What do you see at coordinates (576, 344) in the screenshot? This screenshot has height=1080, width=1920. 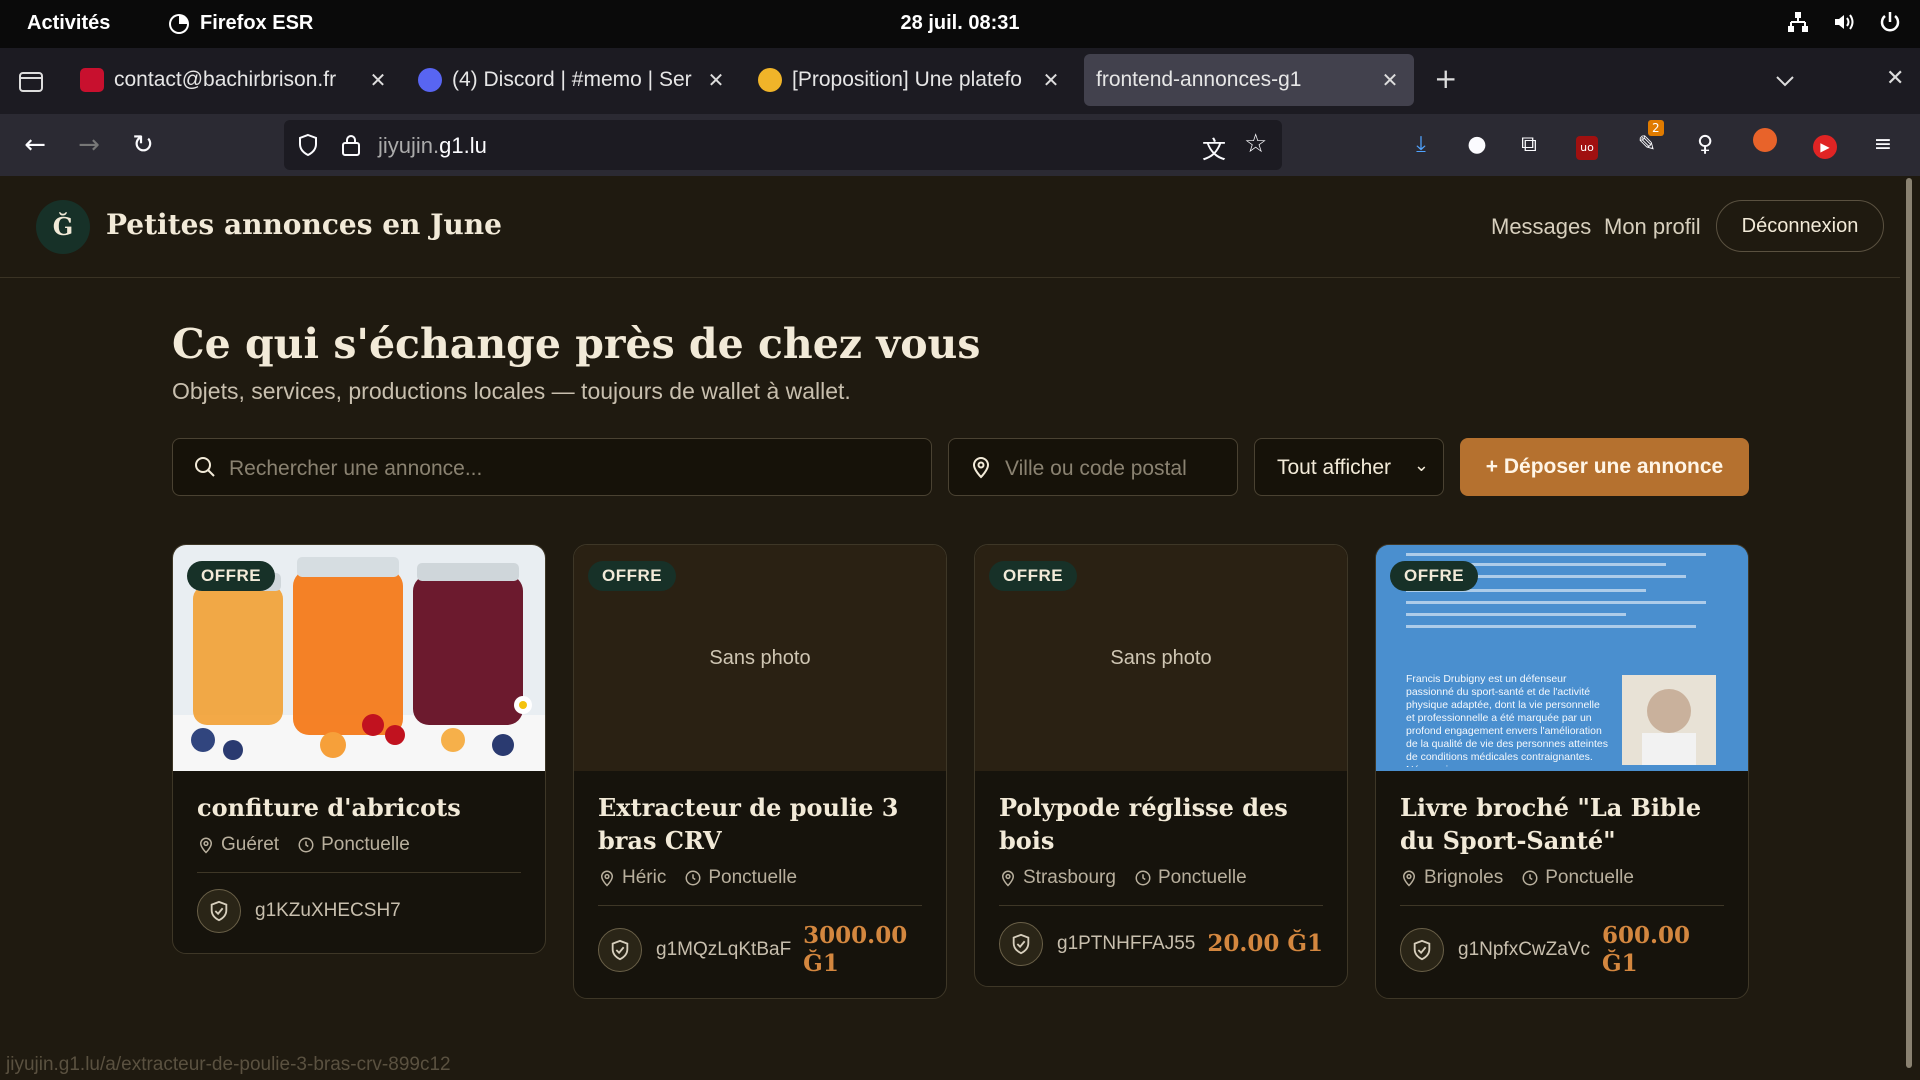 I see `page-title: Ce qui s'échange près de chez vous` at bounding box center [576, 344].